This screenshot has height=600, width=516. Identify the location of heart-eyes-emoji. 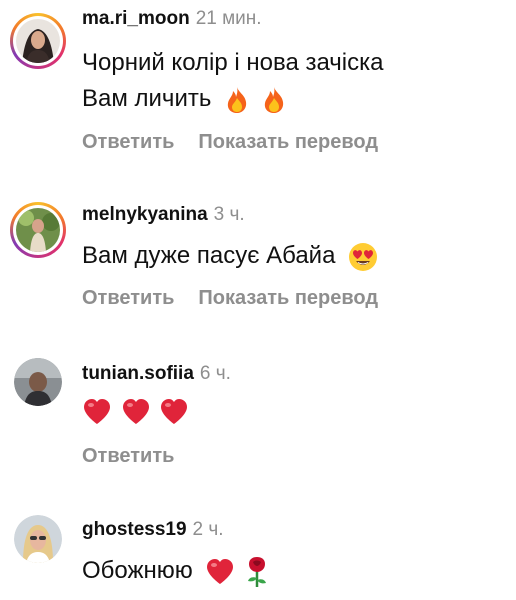
(363, 257).